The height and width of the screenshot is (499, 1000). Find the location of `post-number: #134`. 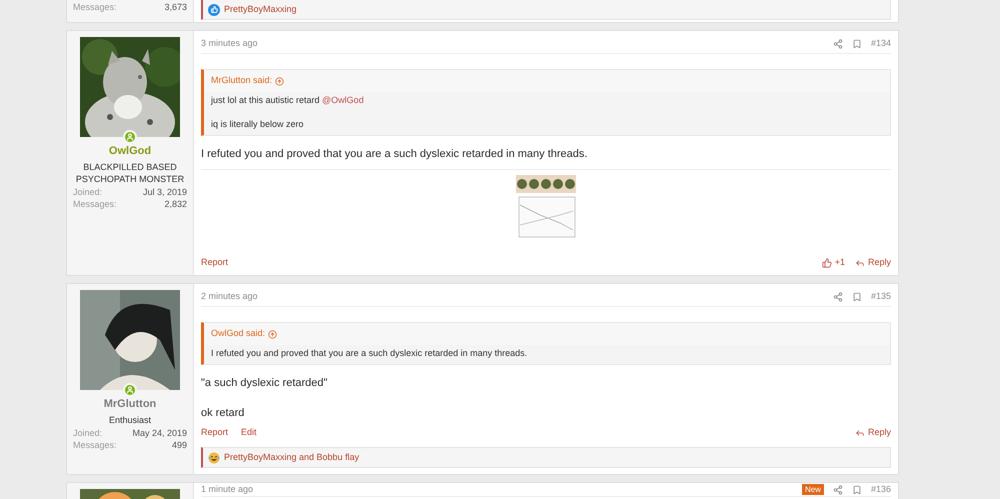

post-number: #134 is located at coordinates (880, 43).